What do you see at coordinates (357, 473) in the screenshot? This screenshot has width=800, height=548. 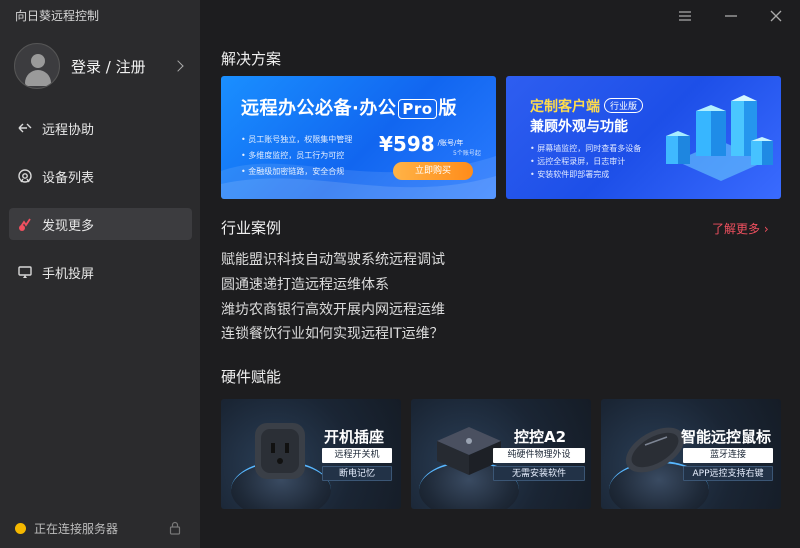 I see `hardware-card-tag: 断电记忆` at bounding box center [357, 473].